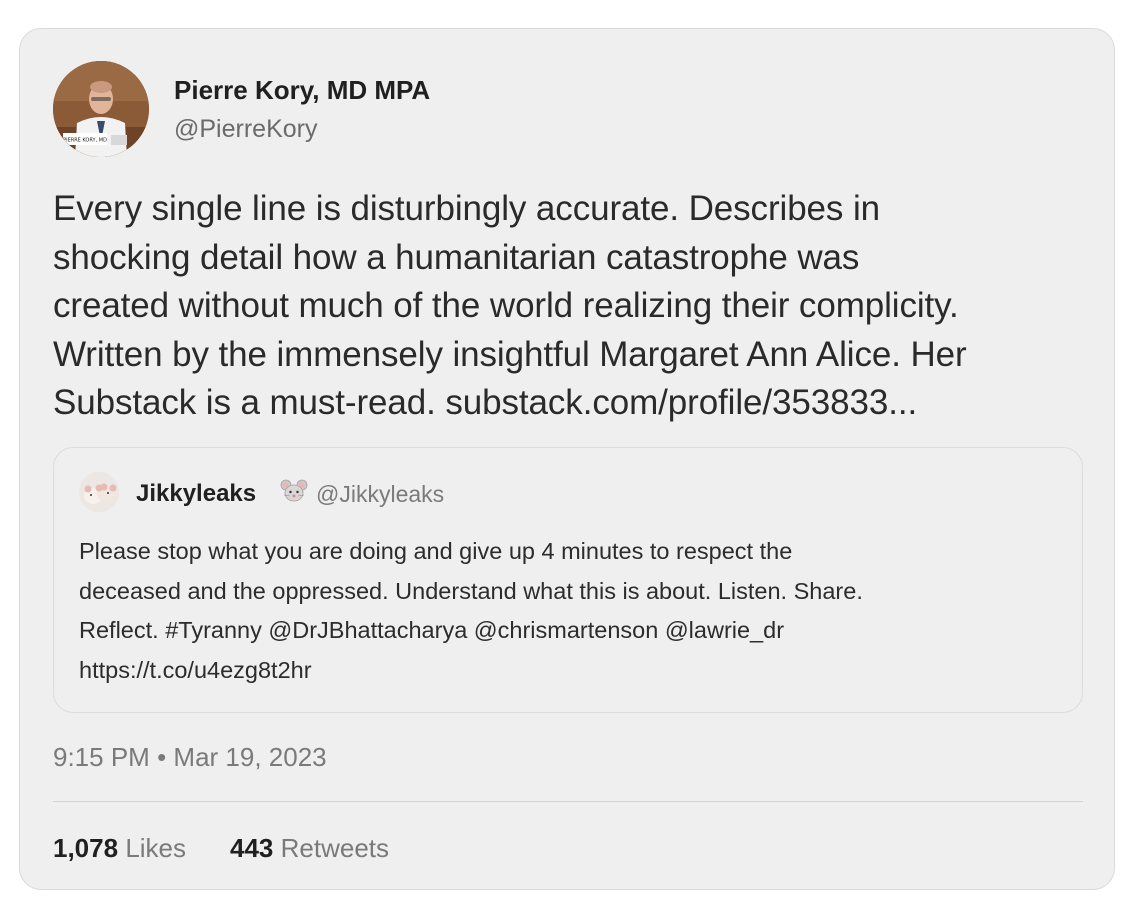 Image resolution: width=1134 pixels, height=908 pixels. What do you see at coordinates (86, 848) in the screenshot?
I see `likes-count: 1,078` at bounding box center [86, 848].